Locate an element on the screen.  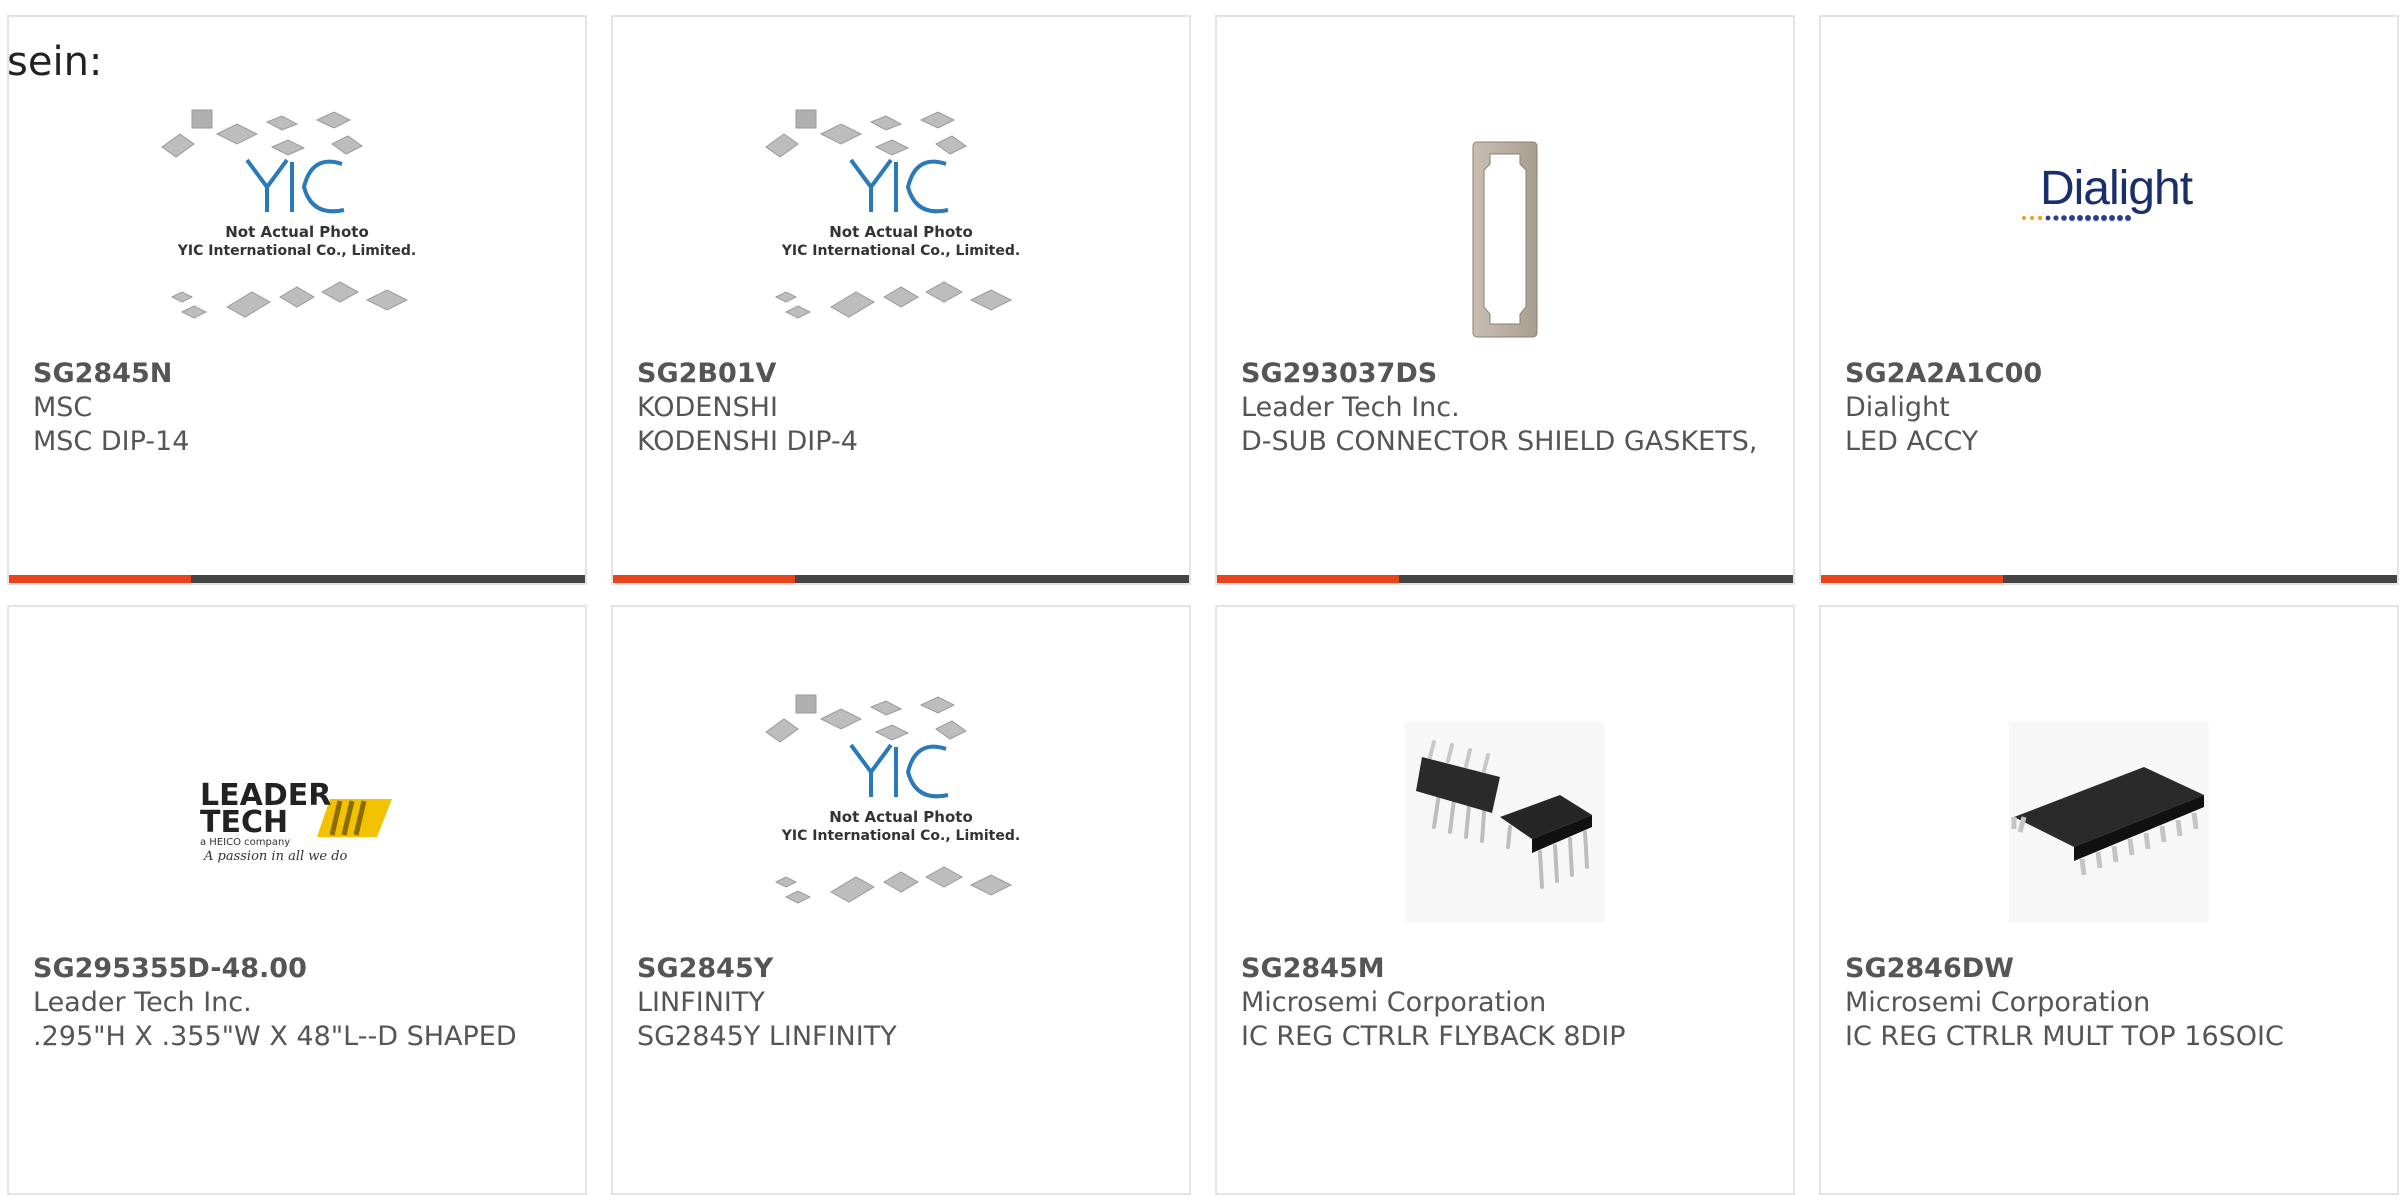
product-card: Dialight SG2A2A1C00 Dialight LED ACCY is located at coordinates (2109, 300).